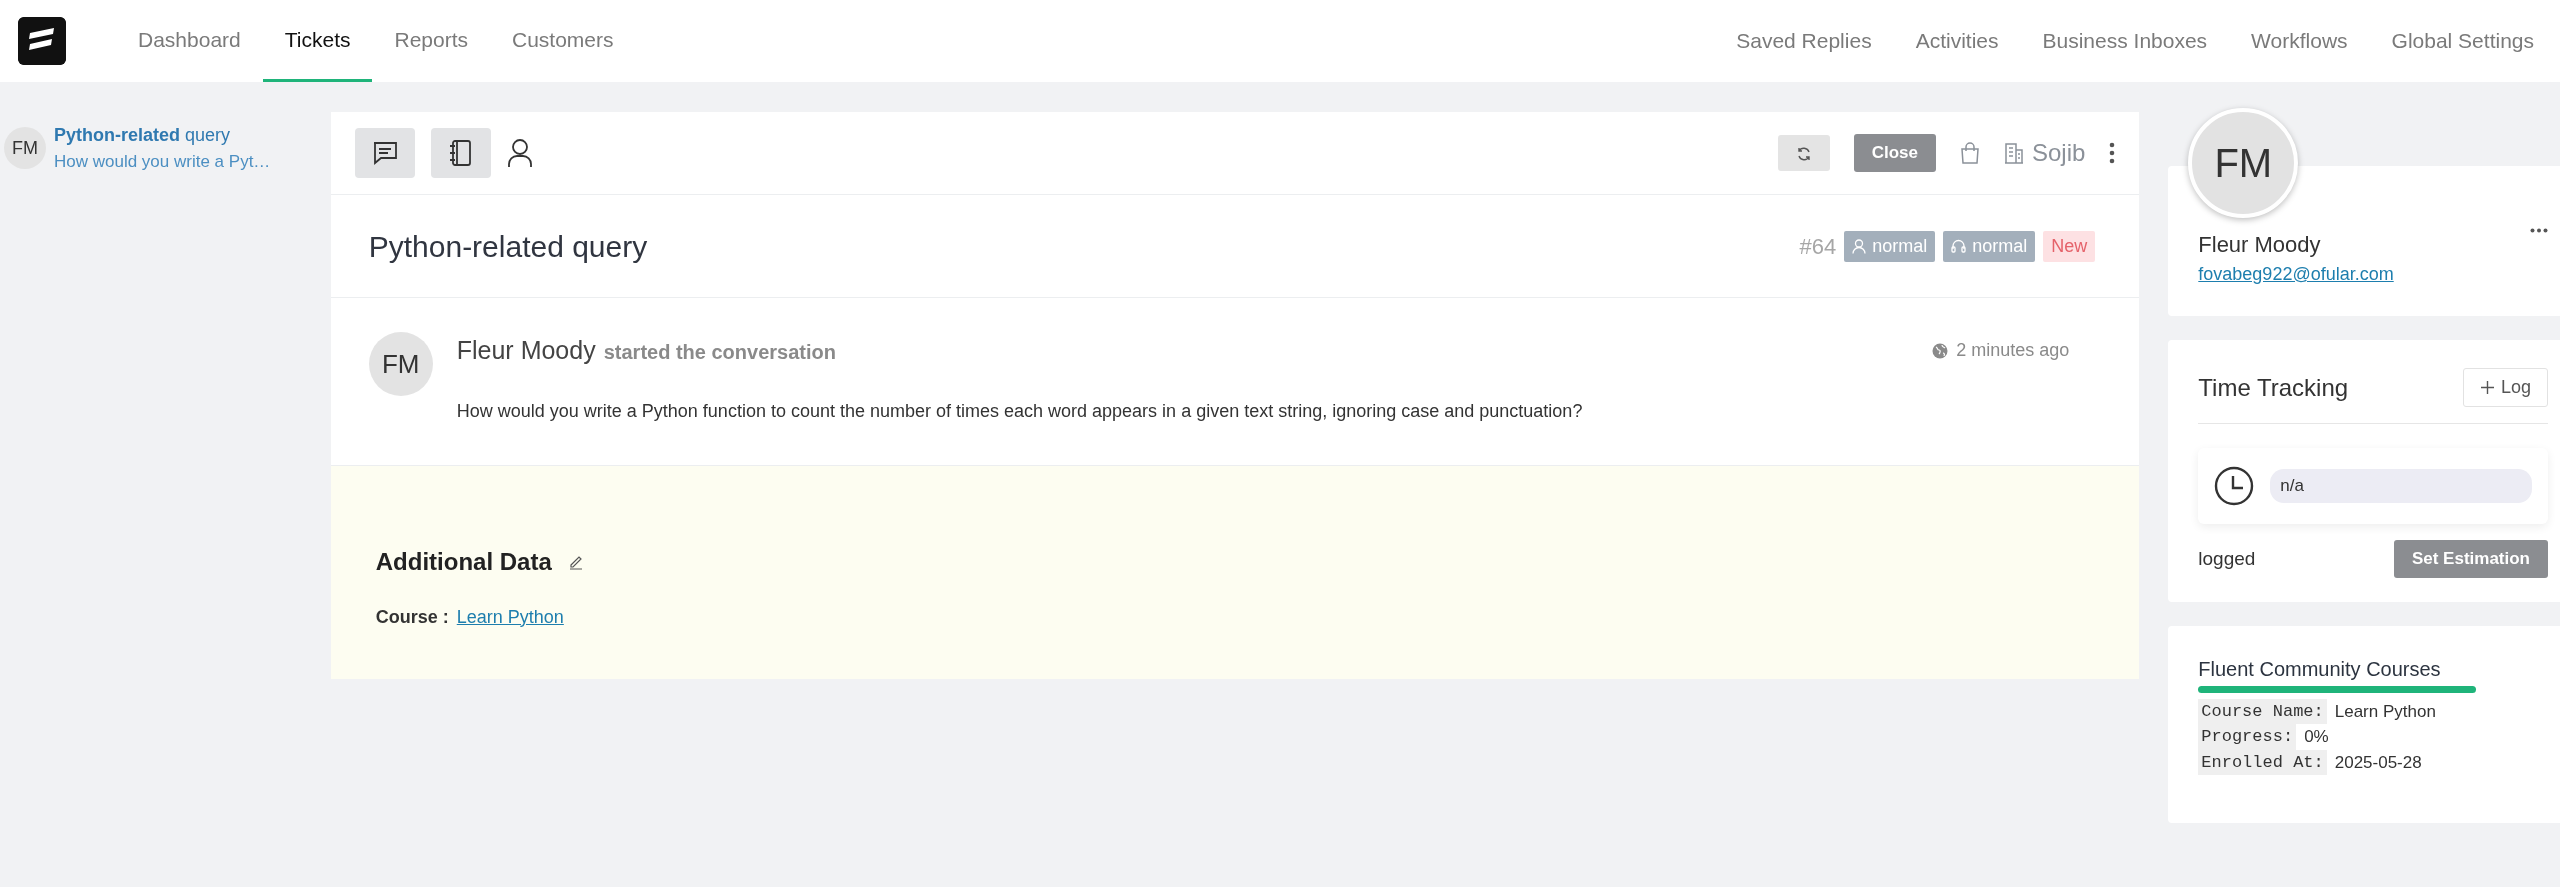 The image size is (2560, 887). I want to click on log-time-button: Log, so click(2505, 387).